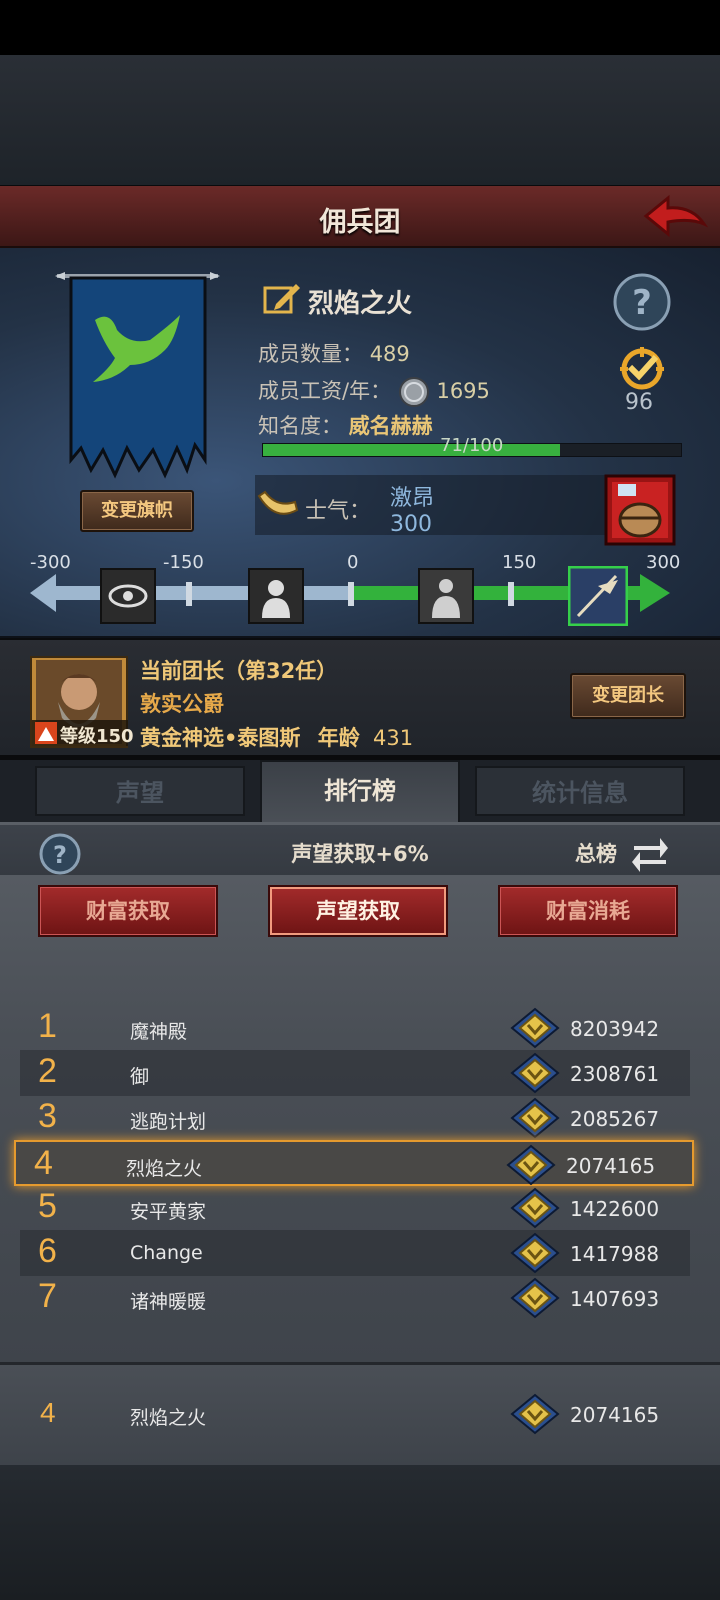  I want to click on guild-name-cell: 御, so click(140, 1077).